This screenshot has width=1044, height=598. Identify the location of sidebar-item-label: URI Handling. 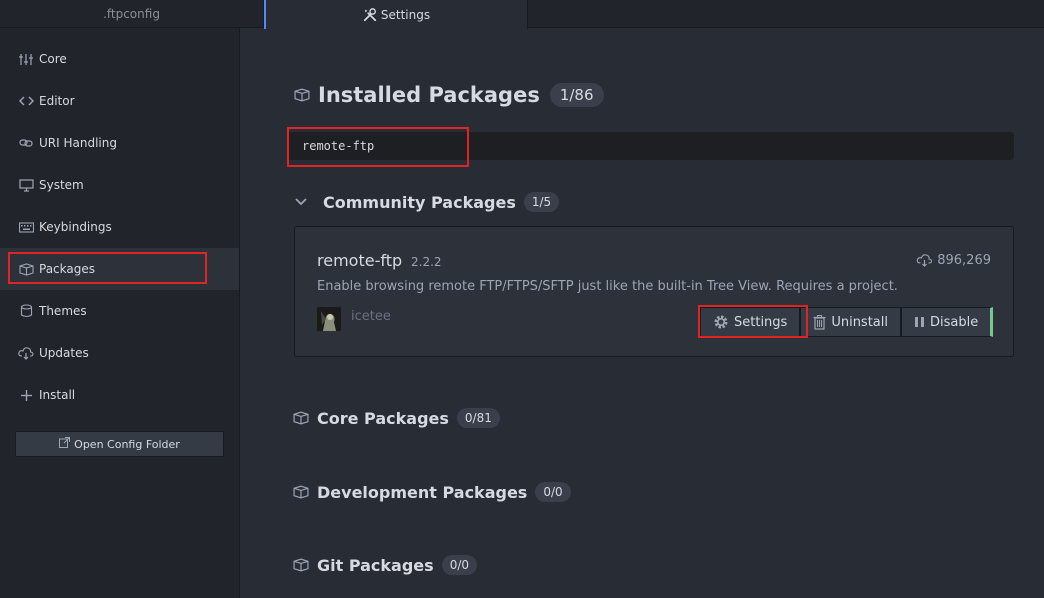
(78, 143).